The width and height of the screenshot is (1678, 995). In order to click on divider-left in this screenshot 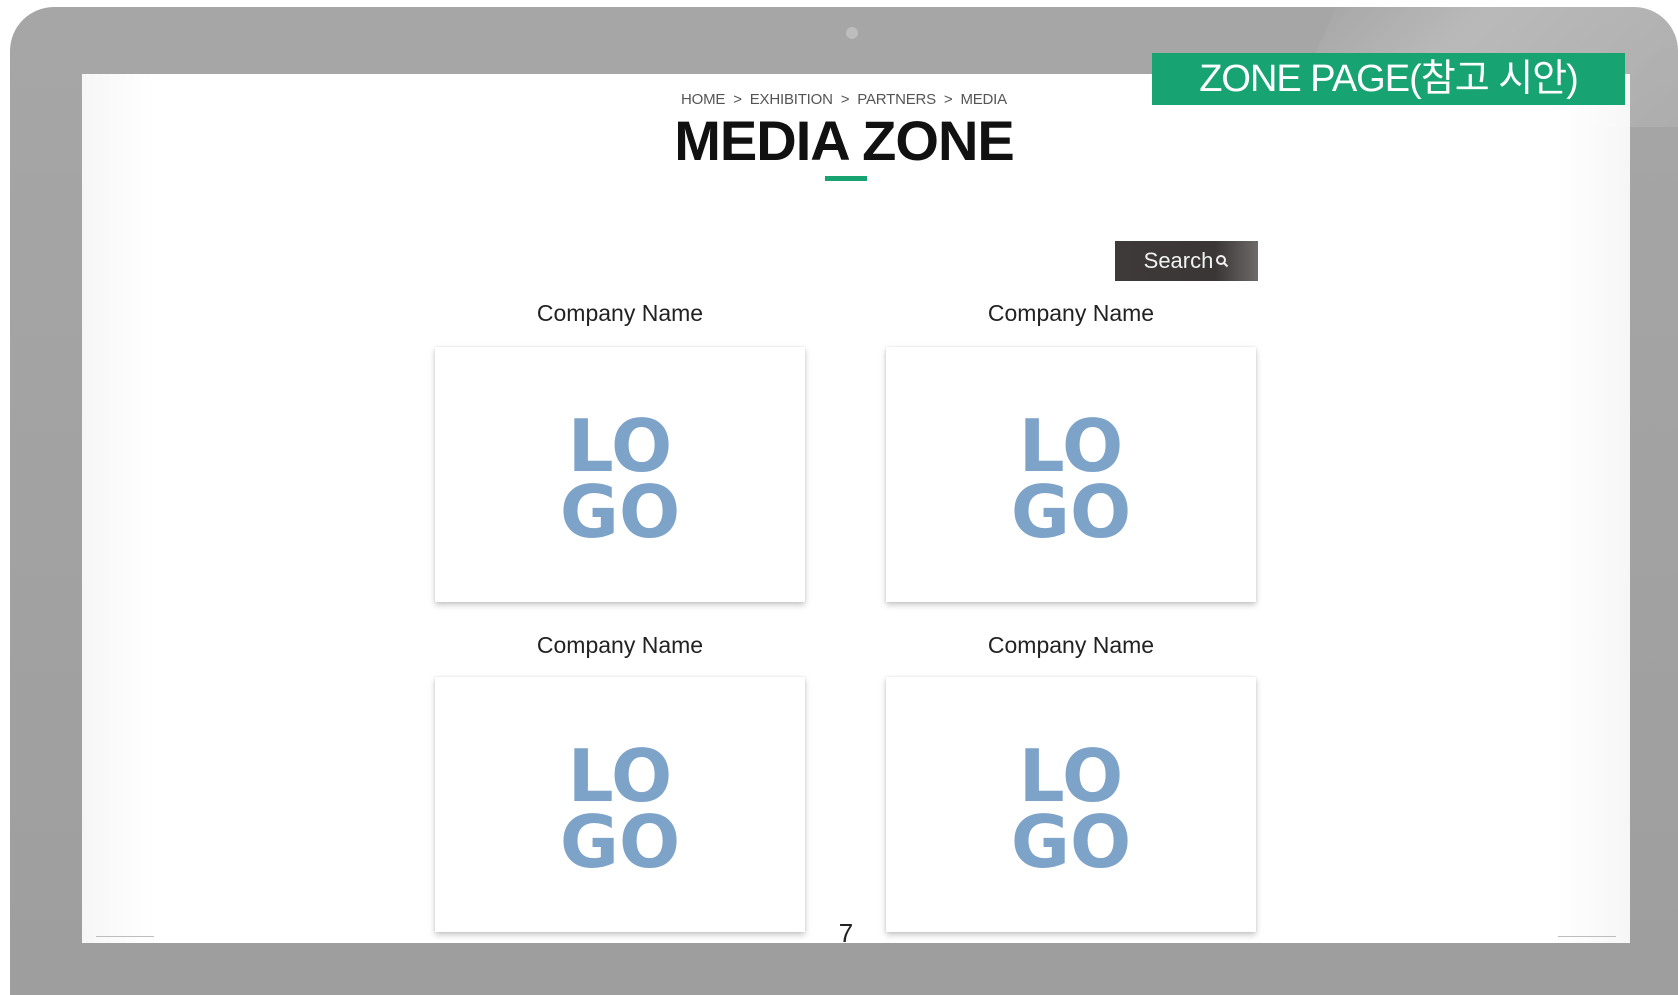, I will do `click(125, 936)`.